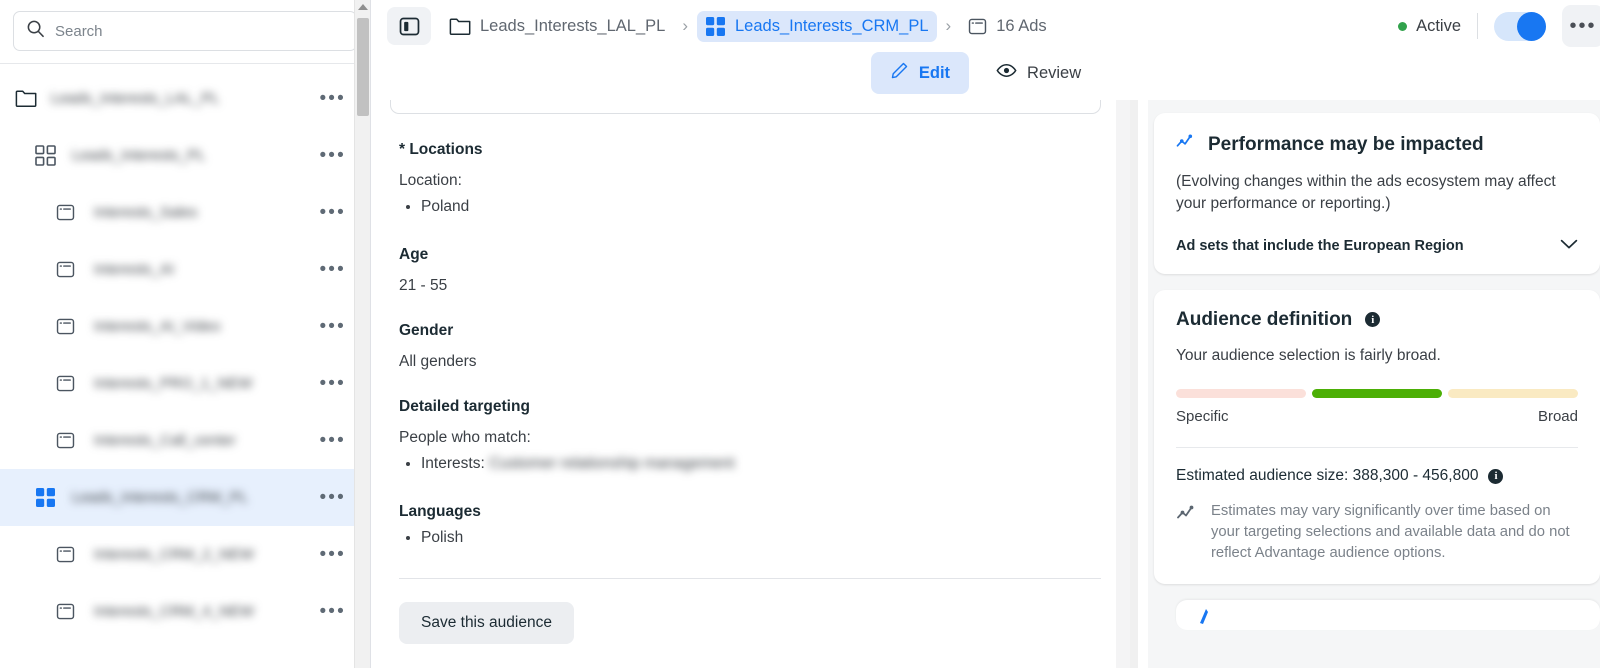 The width and height of the screenshot is (1600, 668). What do you see at coordinates (1531, 26) in the screenshot?
I see `toggle-knob` at bounding box center [1531, 26].